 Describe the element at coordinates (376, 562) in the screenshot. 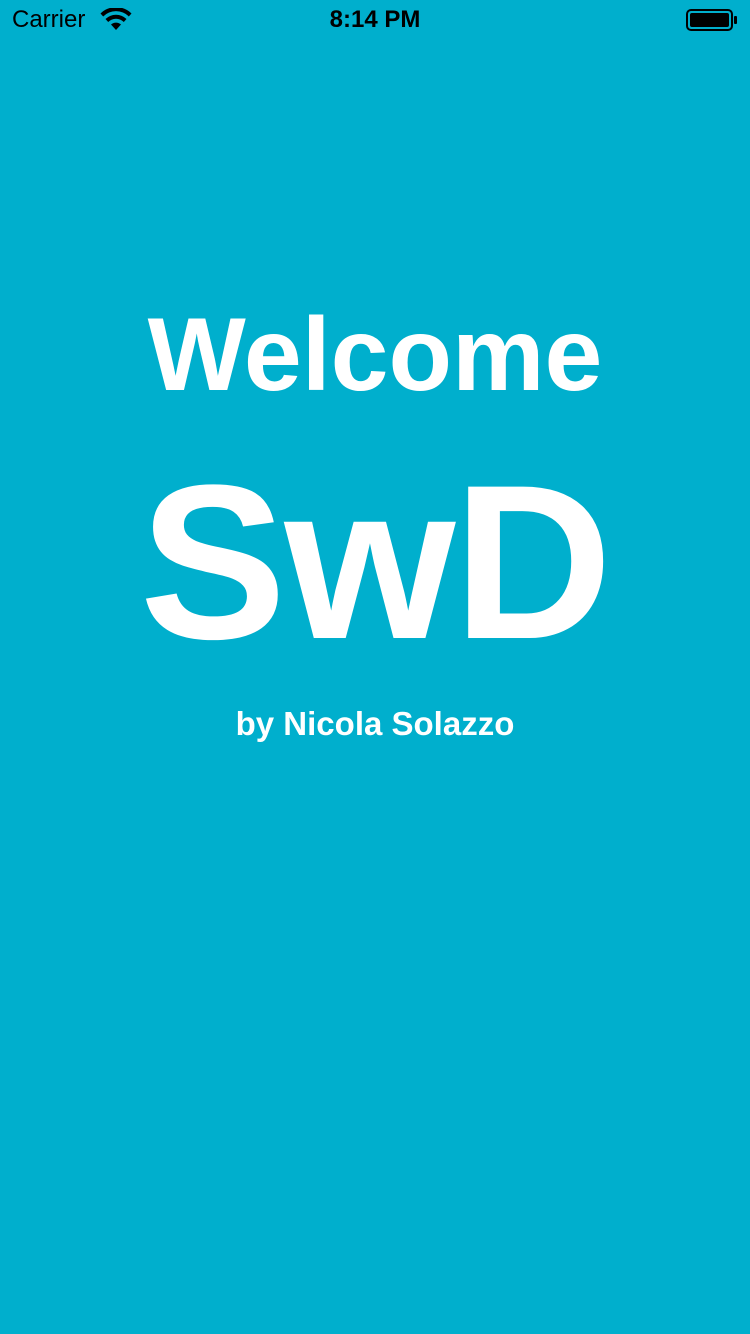

I see `app-logo-text: SwD` at that location.